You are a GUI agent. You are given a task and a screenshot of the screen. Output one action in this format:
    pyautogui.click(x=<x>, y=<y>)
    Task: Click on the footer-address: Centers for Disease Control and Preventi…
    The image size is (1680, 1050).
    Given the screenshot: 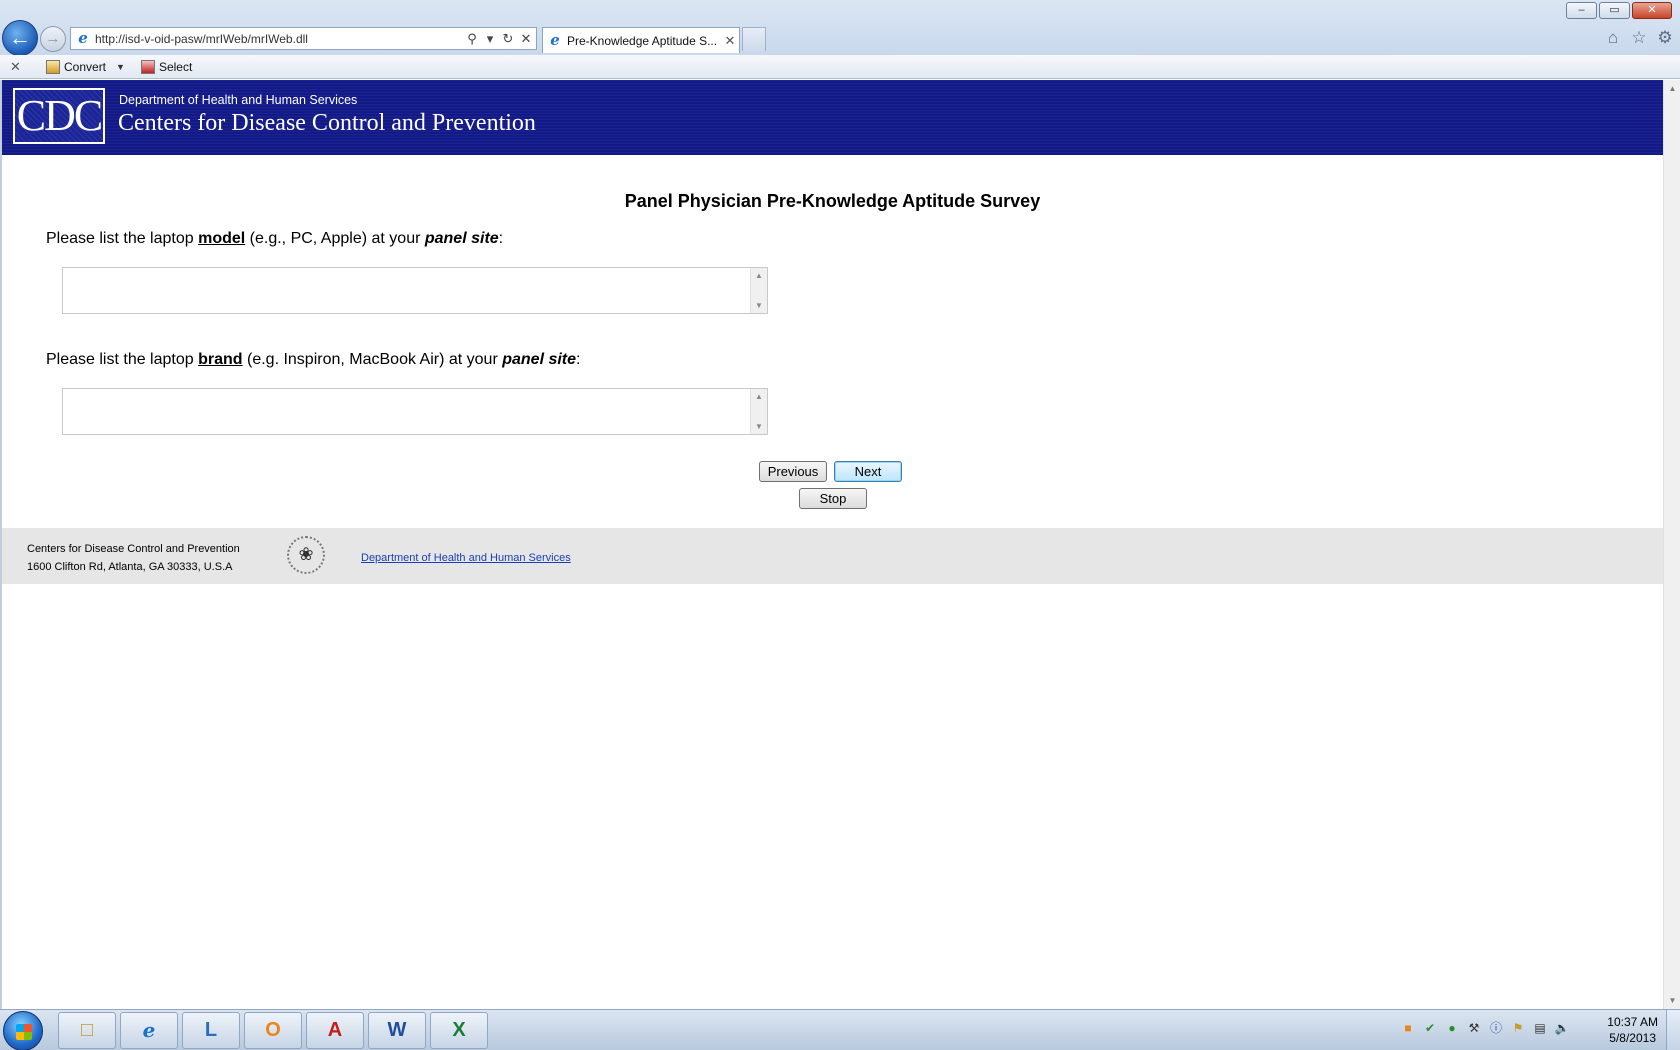 What is the action you would take?
    pyautogui.click(x=133, y=558)
    